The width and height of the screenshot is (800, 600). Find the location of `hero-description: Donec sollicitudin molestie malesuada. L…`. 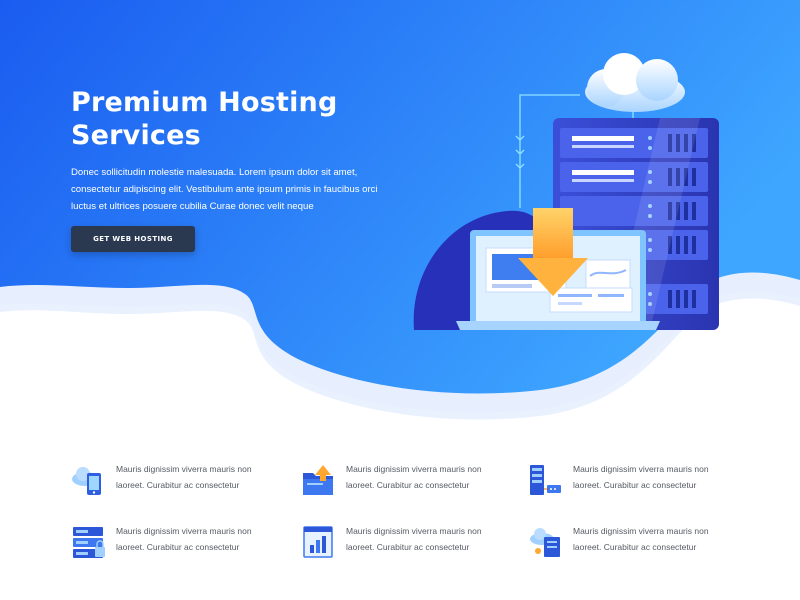

hero-description: Donec sollicitudin molestie malesuada. L… is located at coordinates (224, 189).